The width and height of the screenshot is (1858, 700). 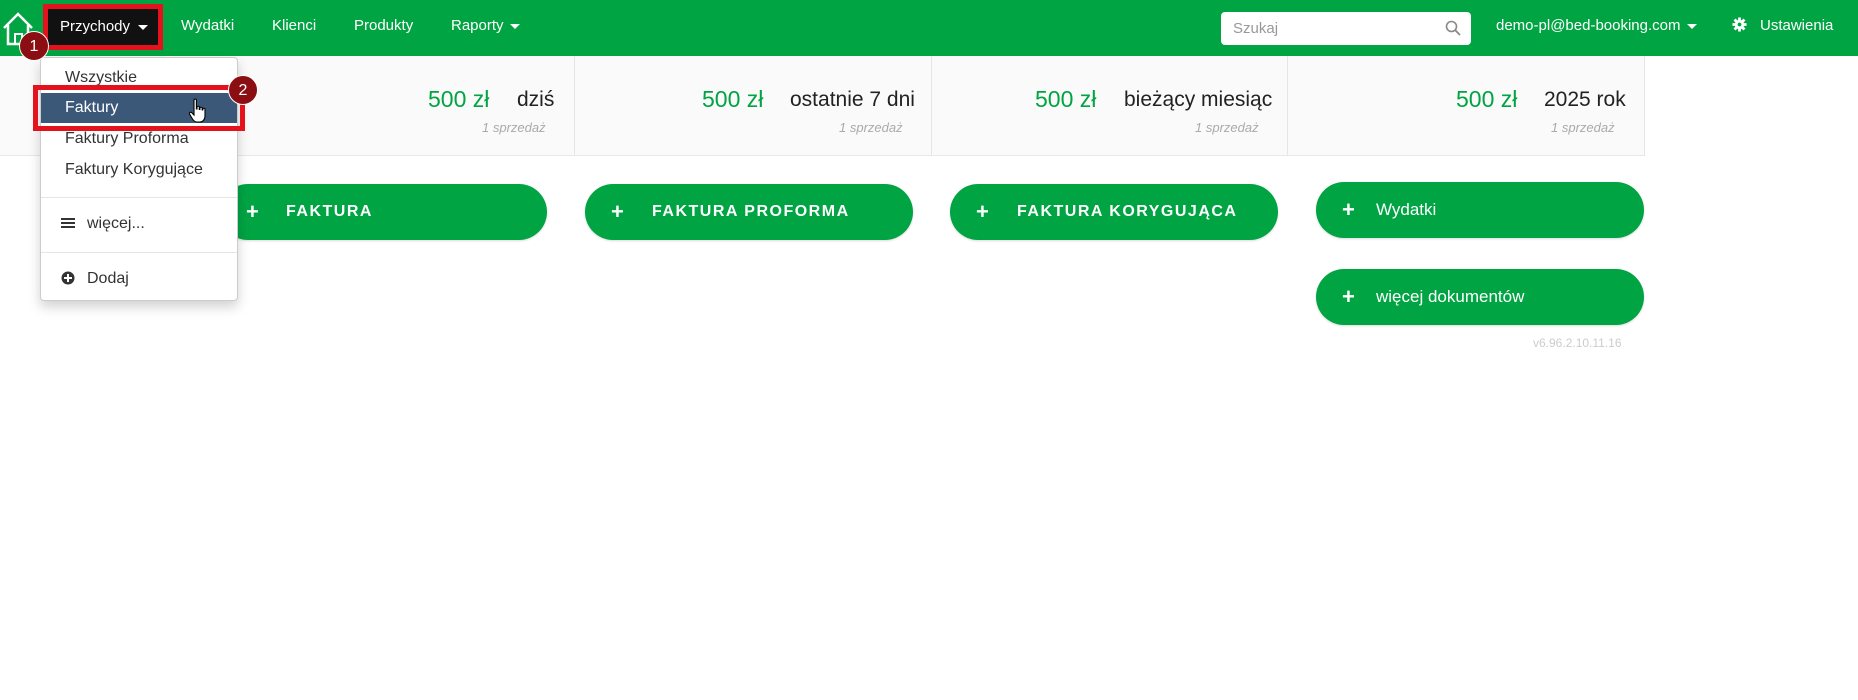 I want to click on new-proforma-button: + FAKTURA PROFORMA, so click(x=749, y=212).